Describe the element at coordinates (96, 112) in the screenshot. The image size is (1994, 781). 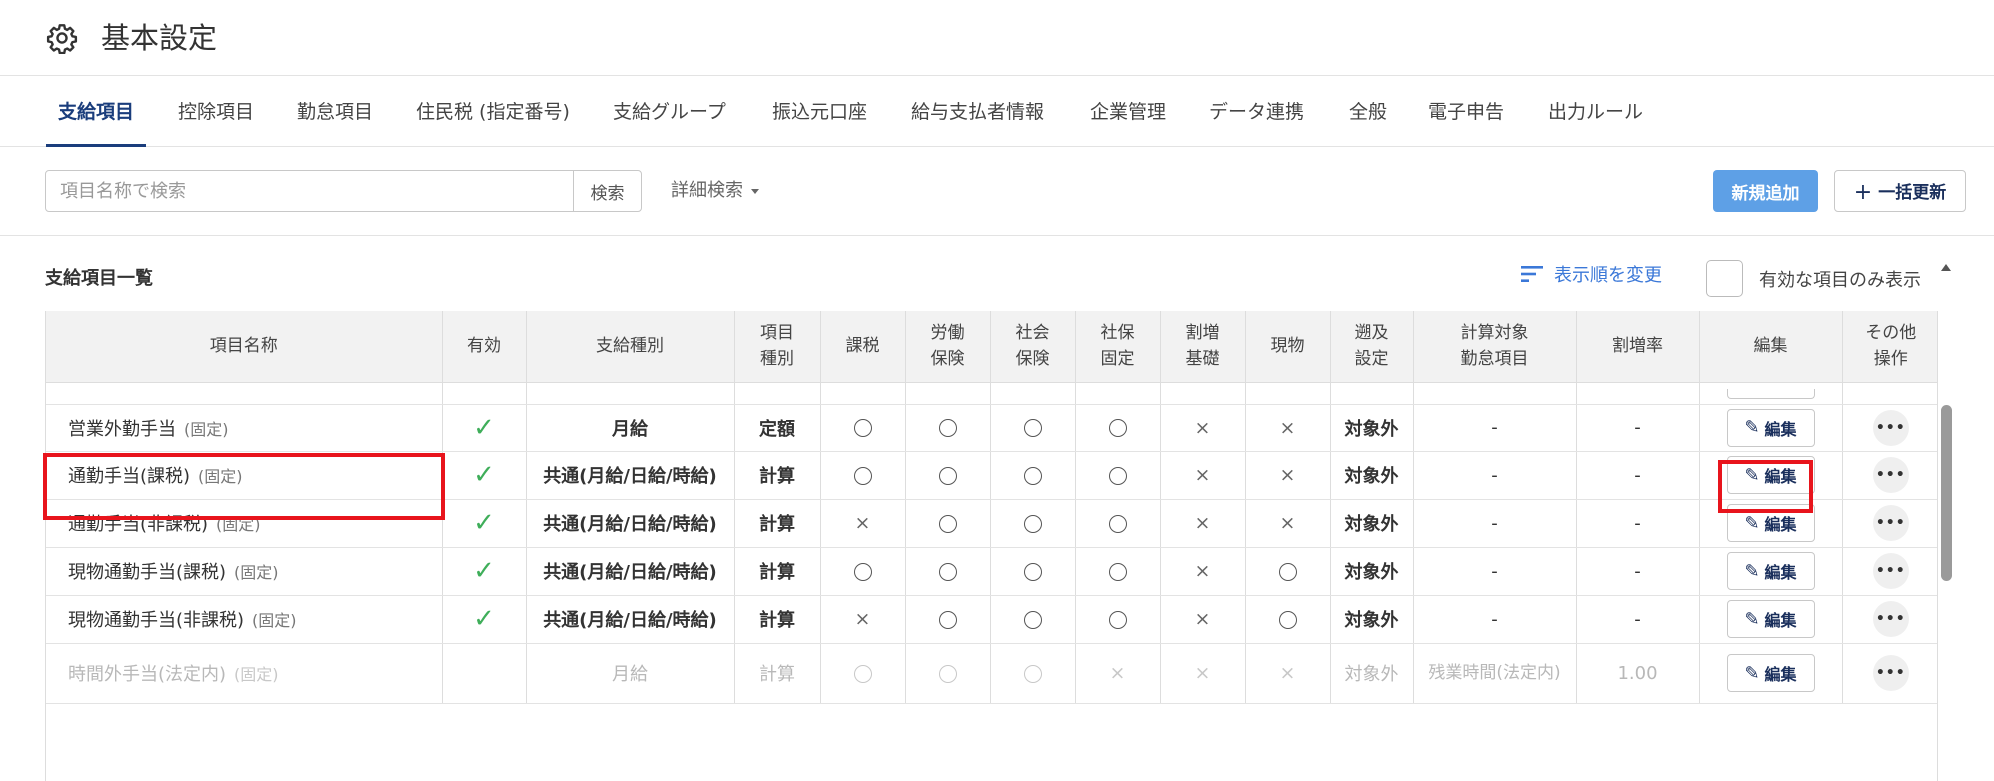
I see `tab-payment-items: 支給項目` at that location.